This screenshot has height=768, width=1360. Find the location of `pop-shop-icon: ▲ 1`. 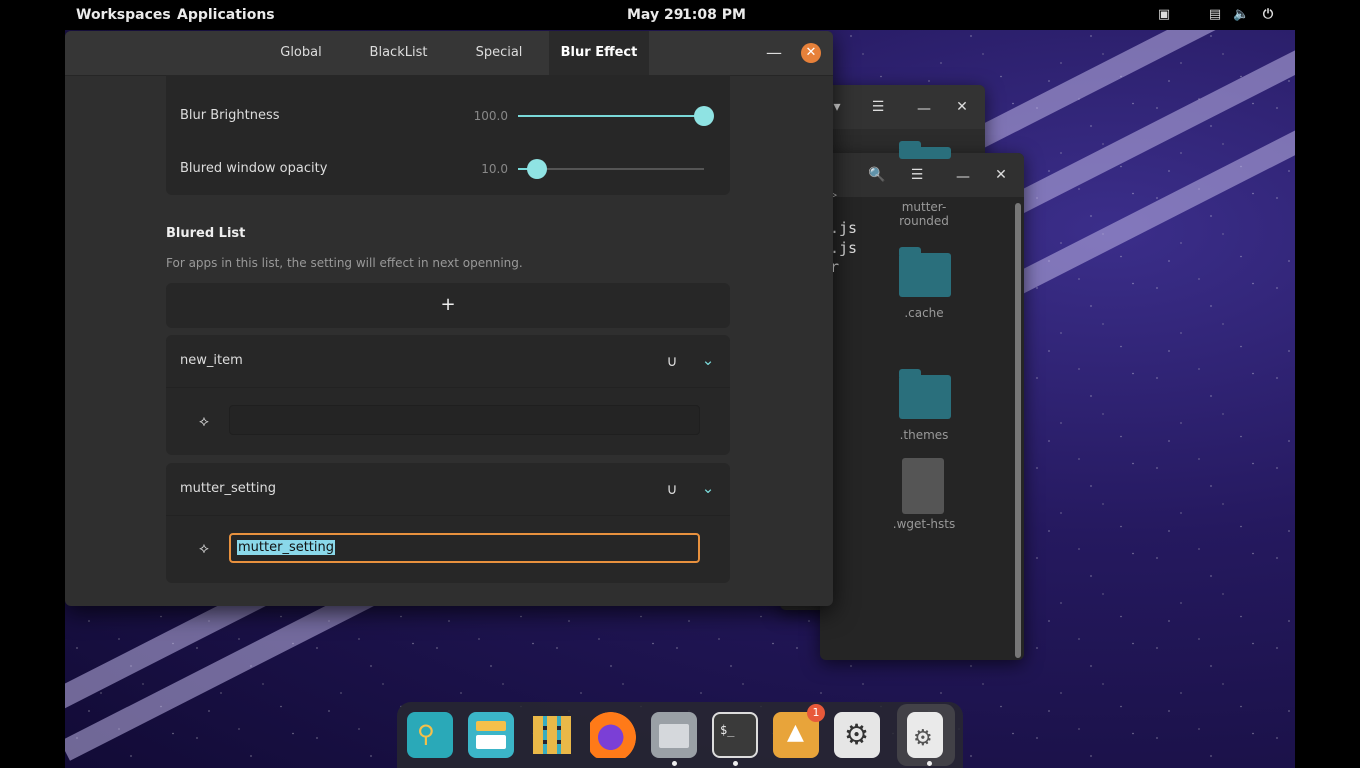

pop-shop-icon: ▲ 1 is located at coordinates (799, 731).